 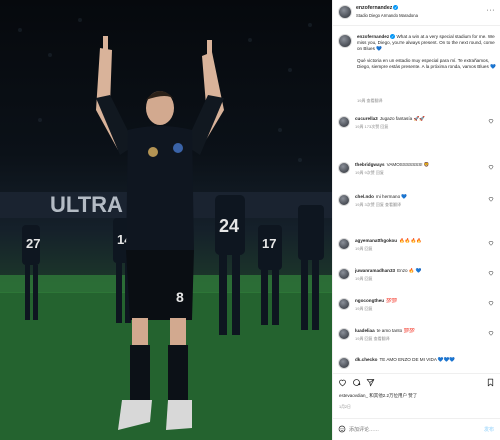 What do you see at coordinates (416, 311) in the screenshot?
I see `comment-item: ngocongtheu 💯💯 19周 回复` at bounding box center [416, 311].